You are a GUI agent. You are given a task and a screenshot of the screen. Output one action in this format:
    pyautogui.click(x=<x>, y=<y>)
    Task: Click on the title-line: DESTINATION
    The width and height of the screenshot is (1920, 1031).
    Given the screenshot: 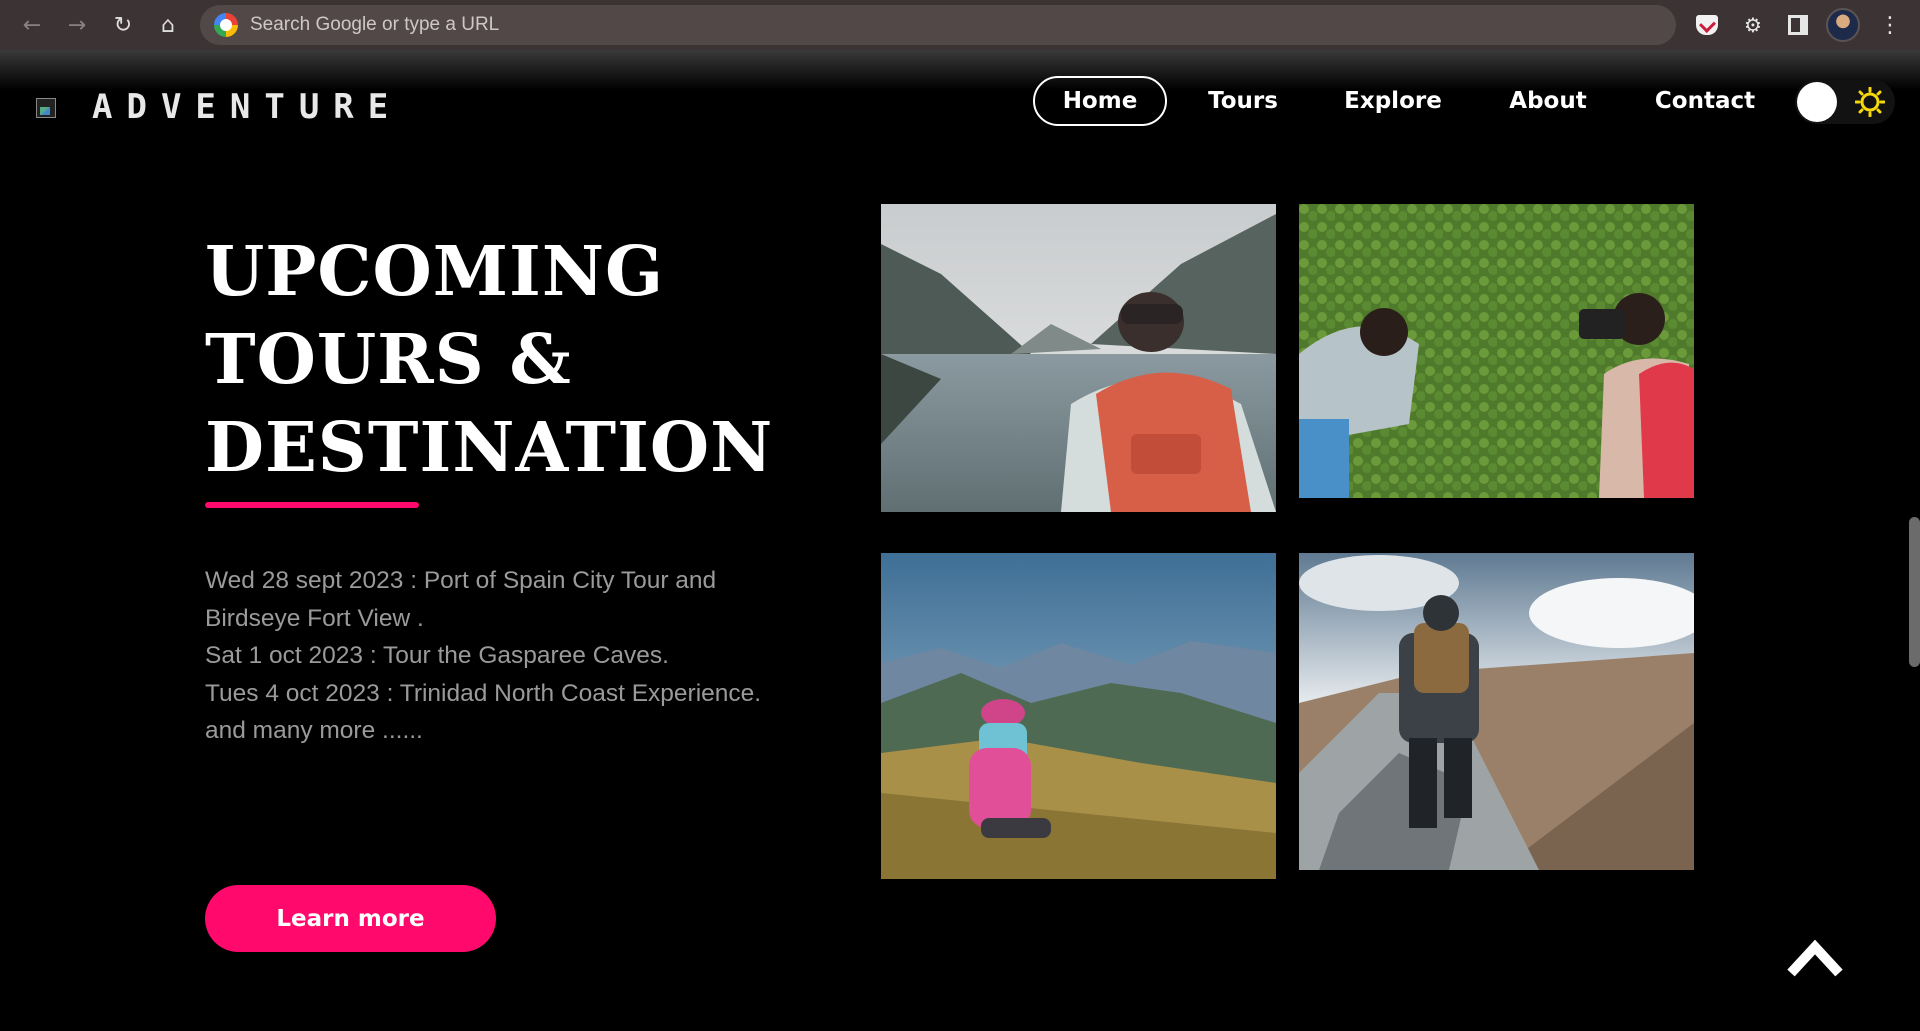 What is the action you would take?
    pyautogui.click(x=489, y=448)
    